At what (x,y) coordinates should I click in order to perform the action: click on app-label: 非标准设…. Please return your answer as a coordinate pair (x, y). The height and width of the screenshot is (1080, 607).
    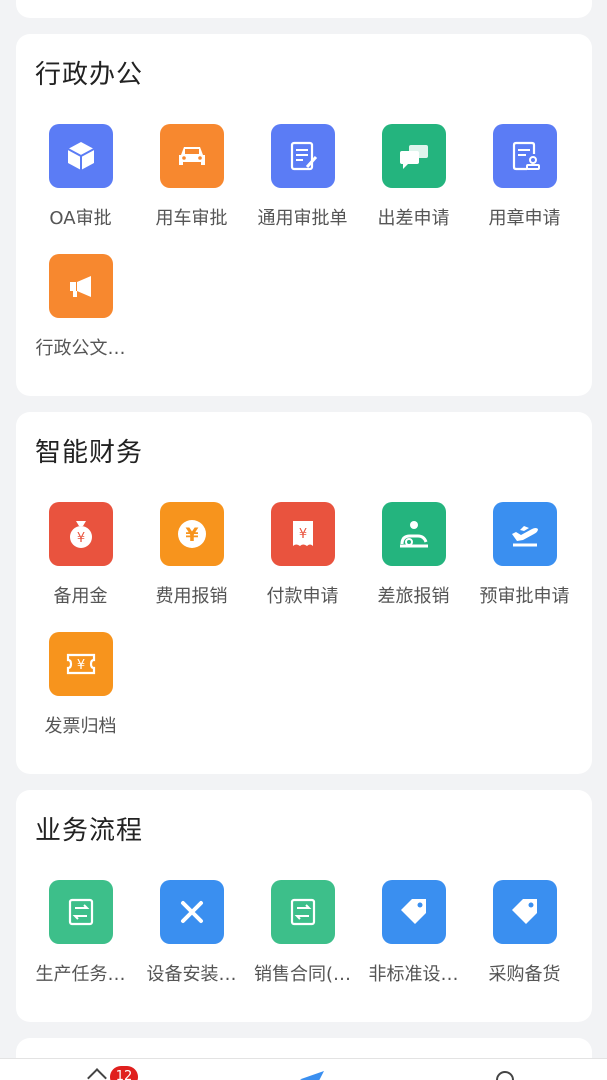
    Looking at the image, I should click on (413, 974).